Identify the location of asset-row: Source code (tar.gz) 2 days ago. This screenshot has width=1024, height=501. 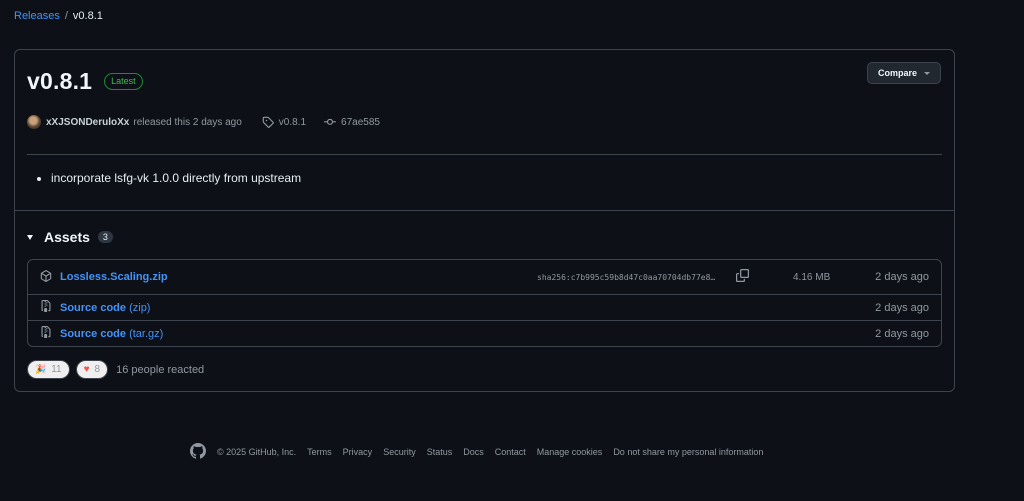
(484, 333).